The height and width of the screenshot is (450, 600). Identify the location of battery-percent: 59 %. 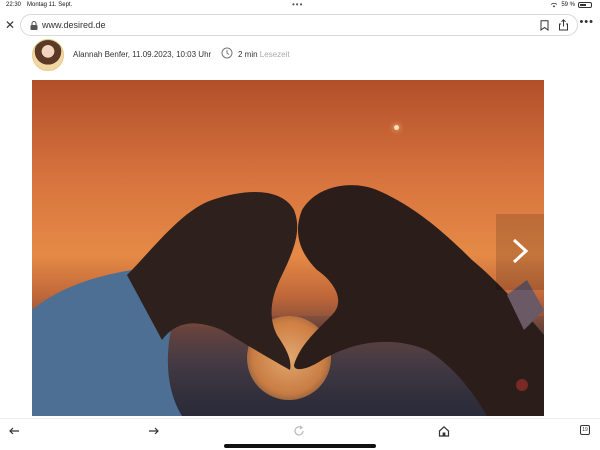
(568, 5).